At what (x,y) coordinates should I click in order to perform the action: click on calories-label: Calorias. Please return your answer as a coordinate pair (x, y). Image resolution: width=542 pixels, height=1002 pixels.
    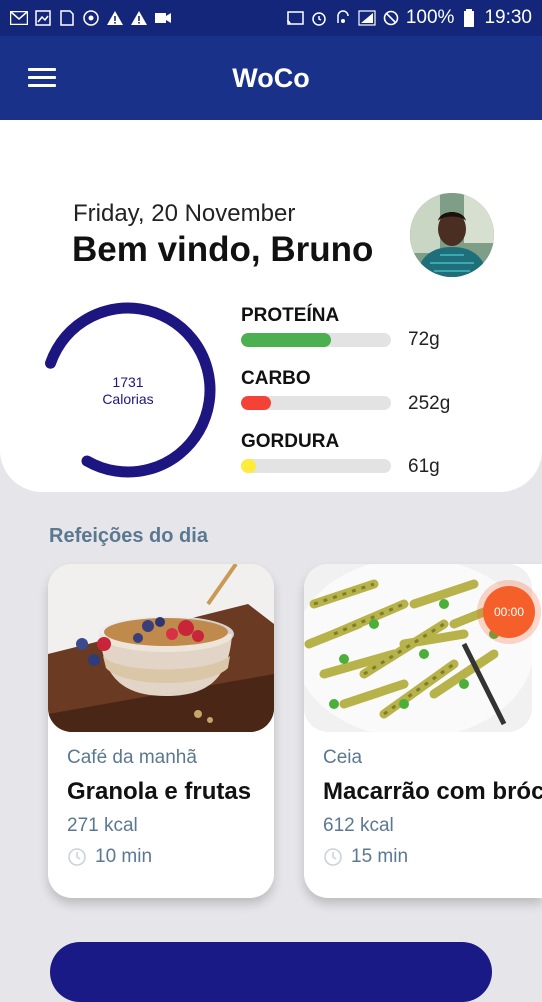
    Looking at the image, I should click on (128, 399).